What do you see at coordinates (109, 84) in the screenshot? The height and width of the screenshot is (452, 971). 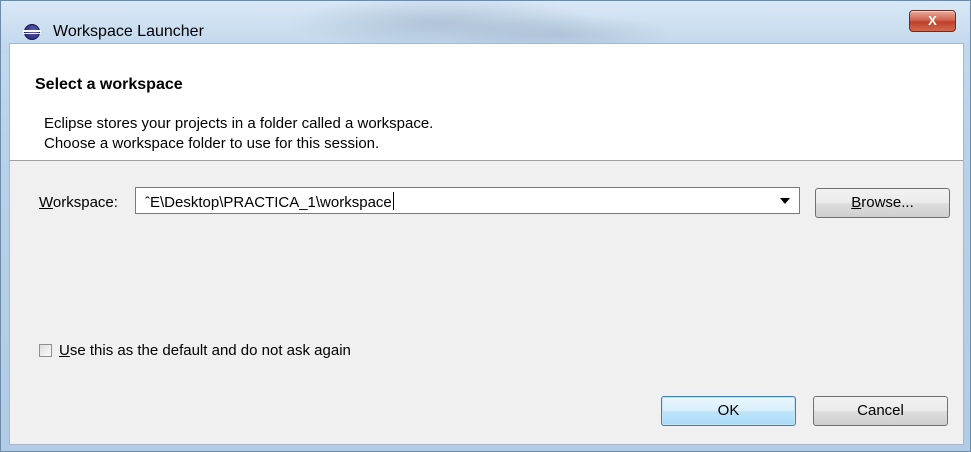 I see `banner-title: Select a workspace` at bounding box center [109, 84].